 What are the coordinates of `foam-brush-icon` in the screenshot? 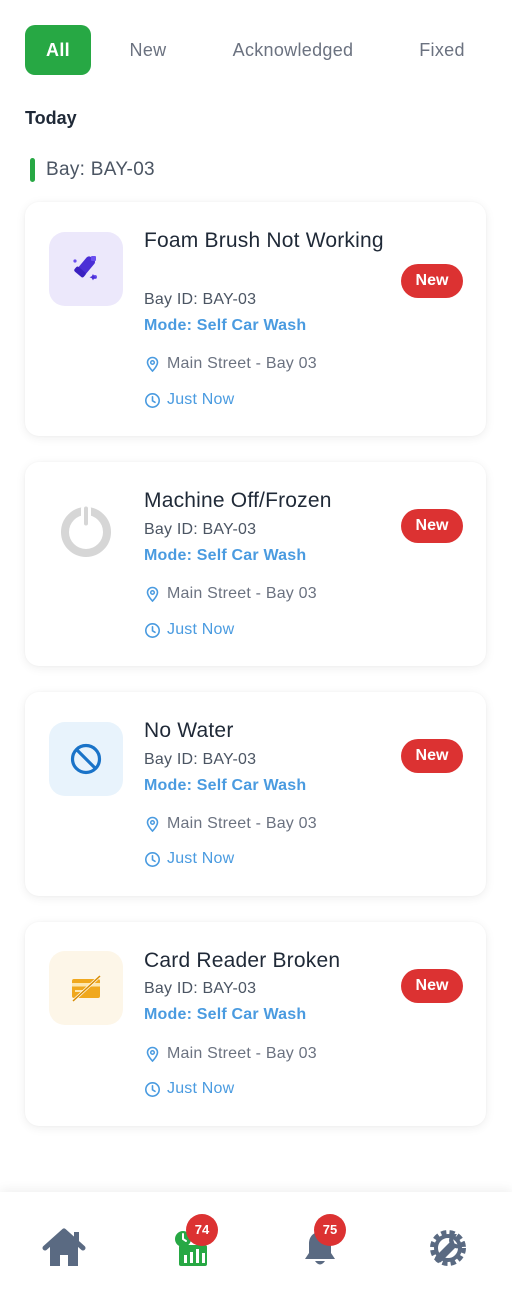 It's located at (86, 269).